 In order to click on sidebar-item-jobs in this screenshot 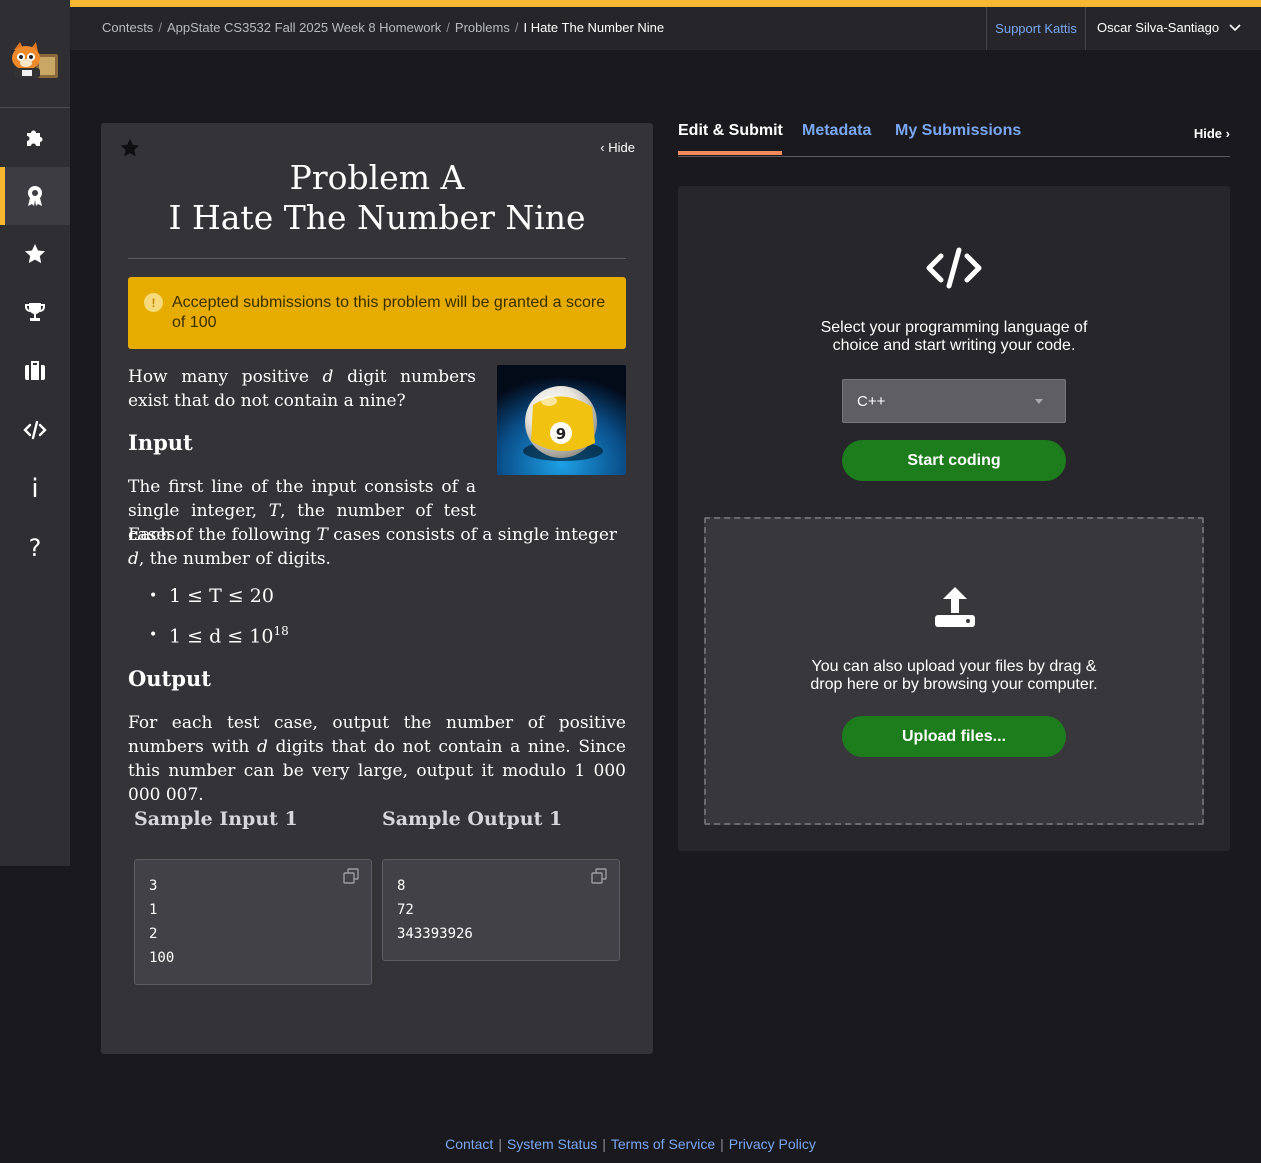, I will do `click(35, 371)`.